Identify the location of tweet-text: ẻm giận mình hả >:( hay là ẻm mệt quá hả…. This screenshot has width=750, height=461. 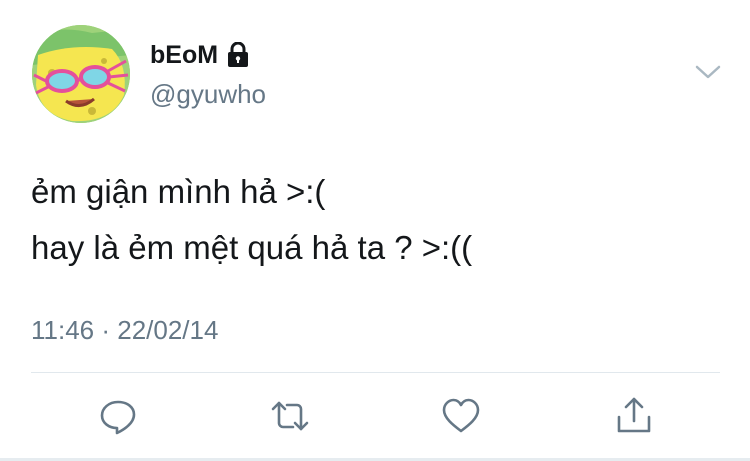
(251, 220).